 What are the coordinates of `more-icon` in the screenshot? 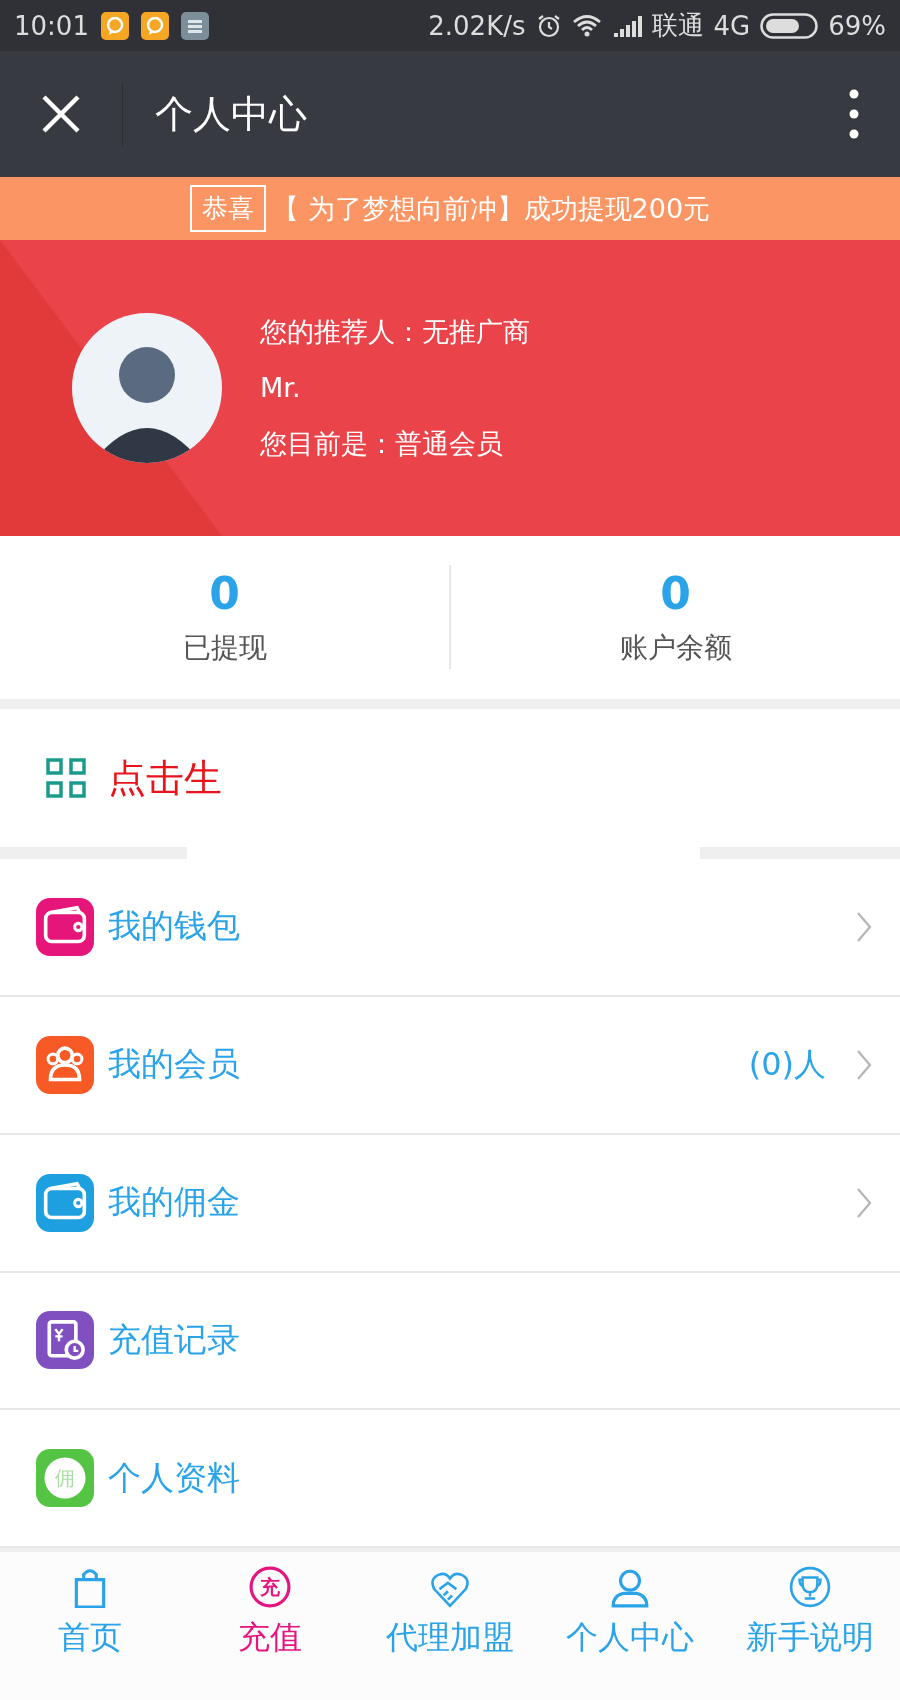 It's located at (854, 114).